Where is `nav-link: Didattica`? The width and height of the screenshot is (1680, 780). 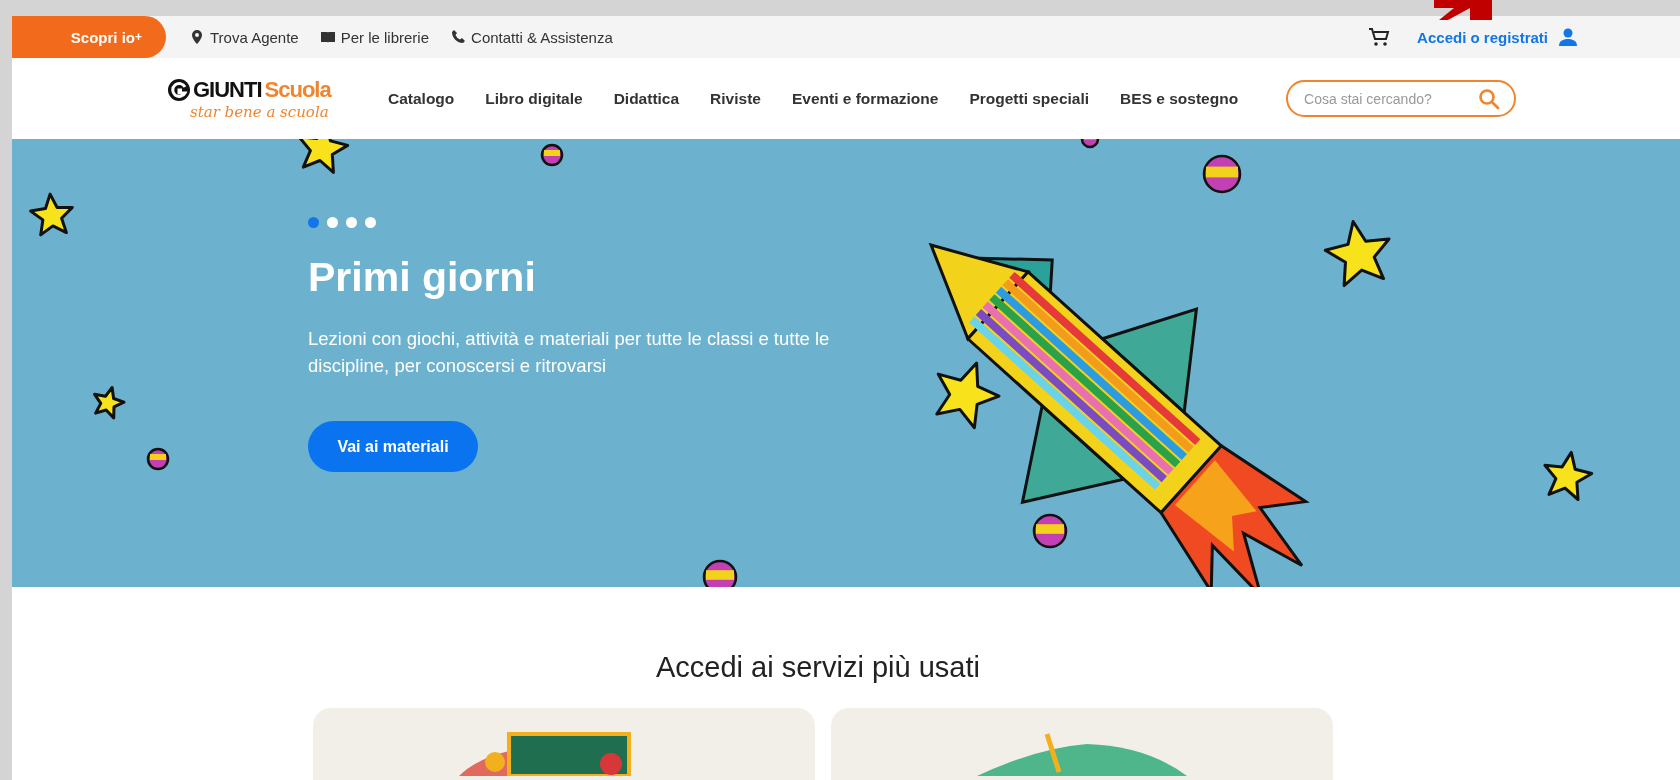 nav-link: Didattica is located at coordinates (646, 98).